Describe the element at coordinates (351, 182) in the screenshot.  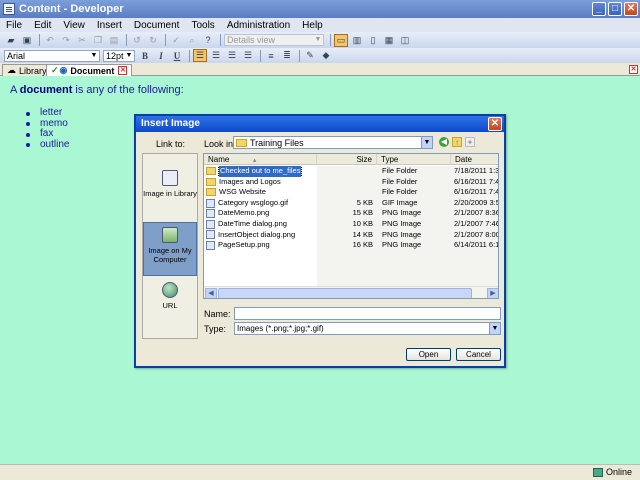
I see `table-row: Images and Logos File Folder 6/16/2011 7:4` at that location.